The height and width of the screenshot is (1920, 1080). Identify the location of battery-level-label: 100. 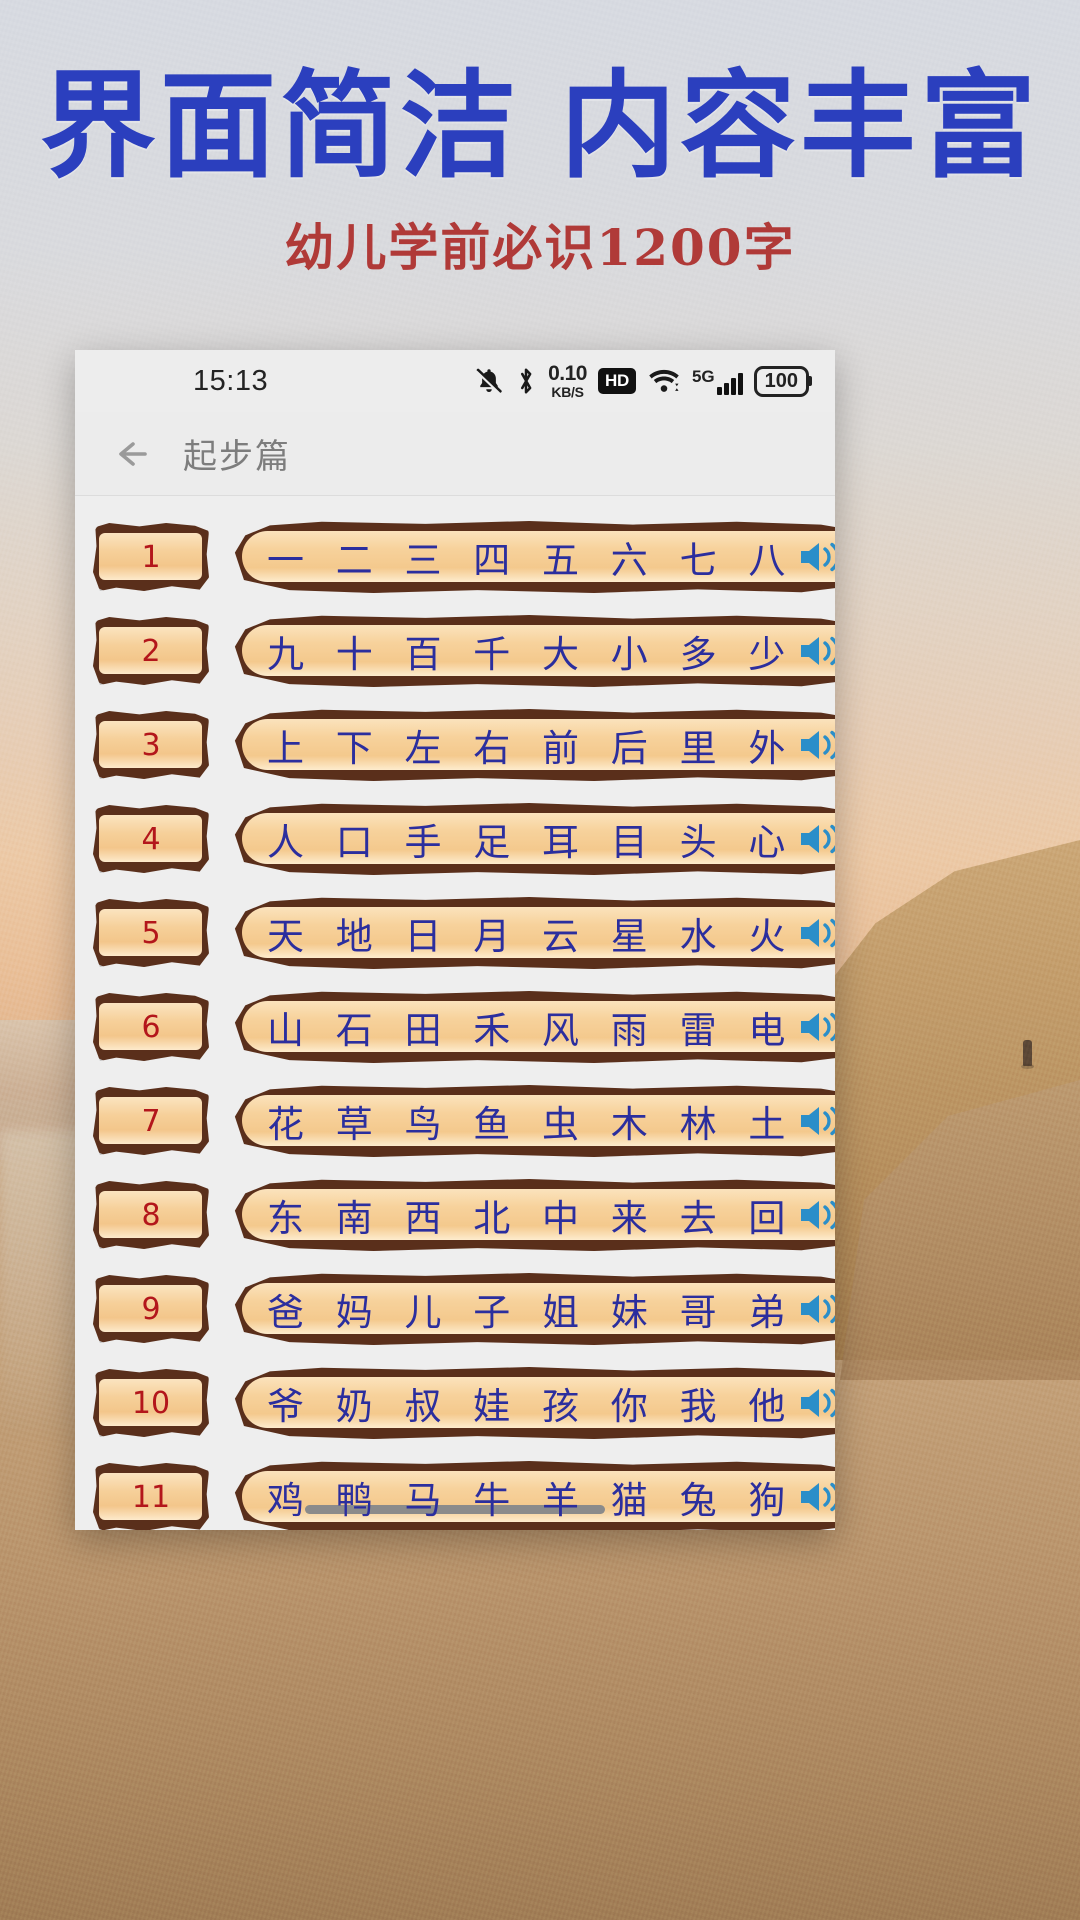
(781, 380).